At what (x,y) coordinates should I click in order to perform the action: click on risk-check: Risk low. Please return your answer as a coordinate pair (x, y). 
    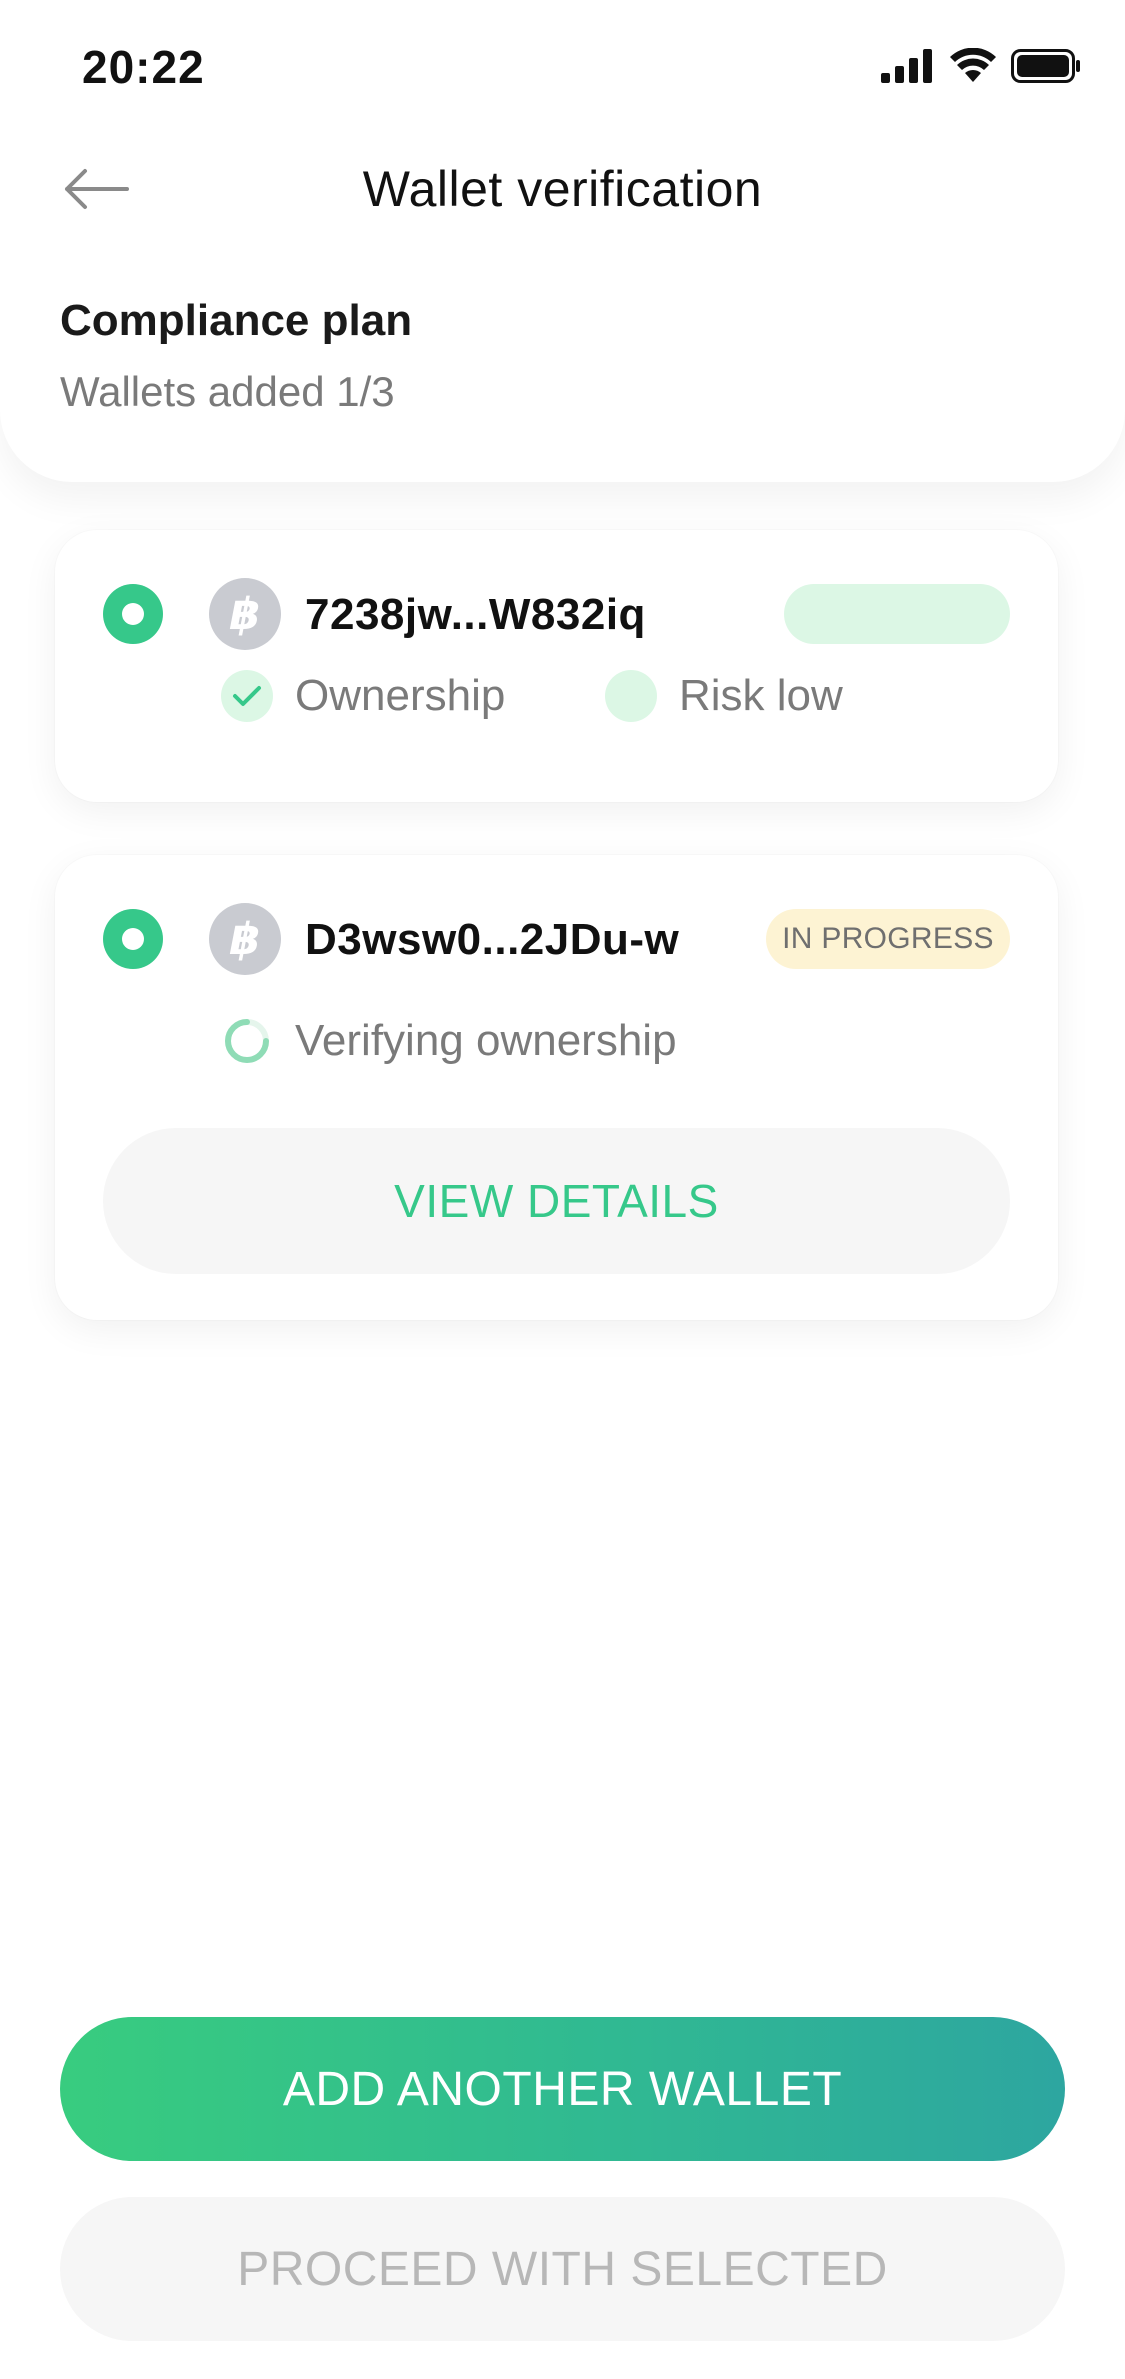
    Looking at the image, I should click on (724, 696).